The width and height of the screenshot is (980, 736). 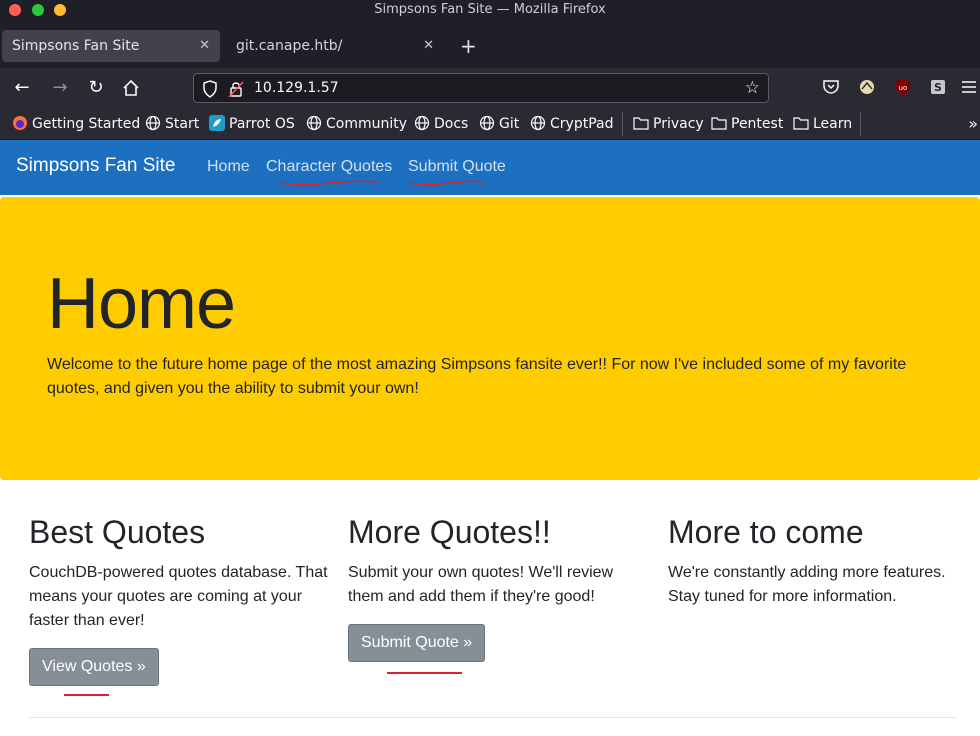 I want to click on bookmark-folder-pentest: Pentest, so click(x=747, y=124).